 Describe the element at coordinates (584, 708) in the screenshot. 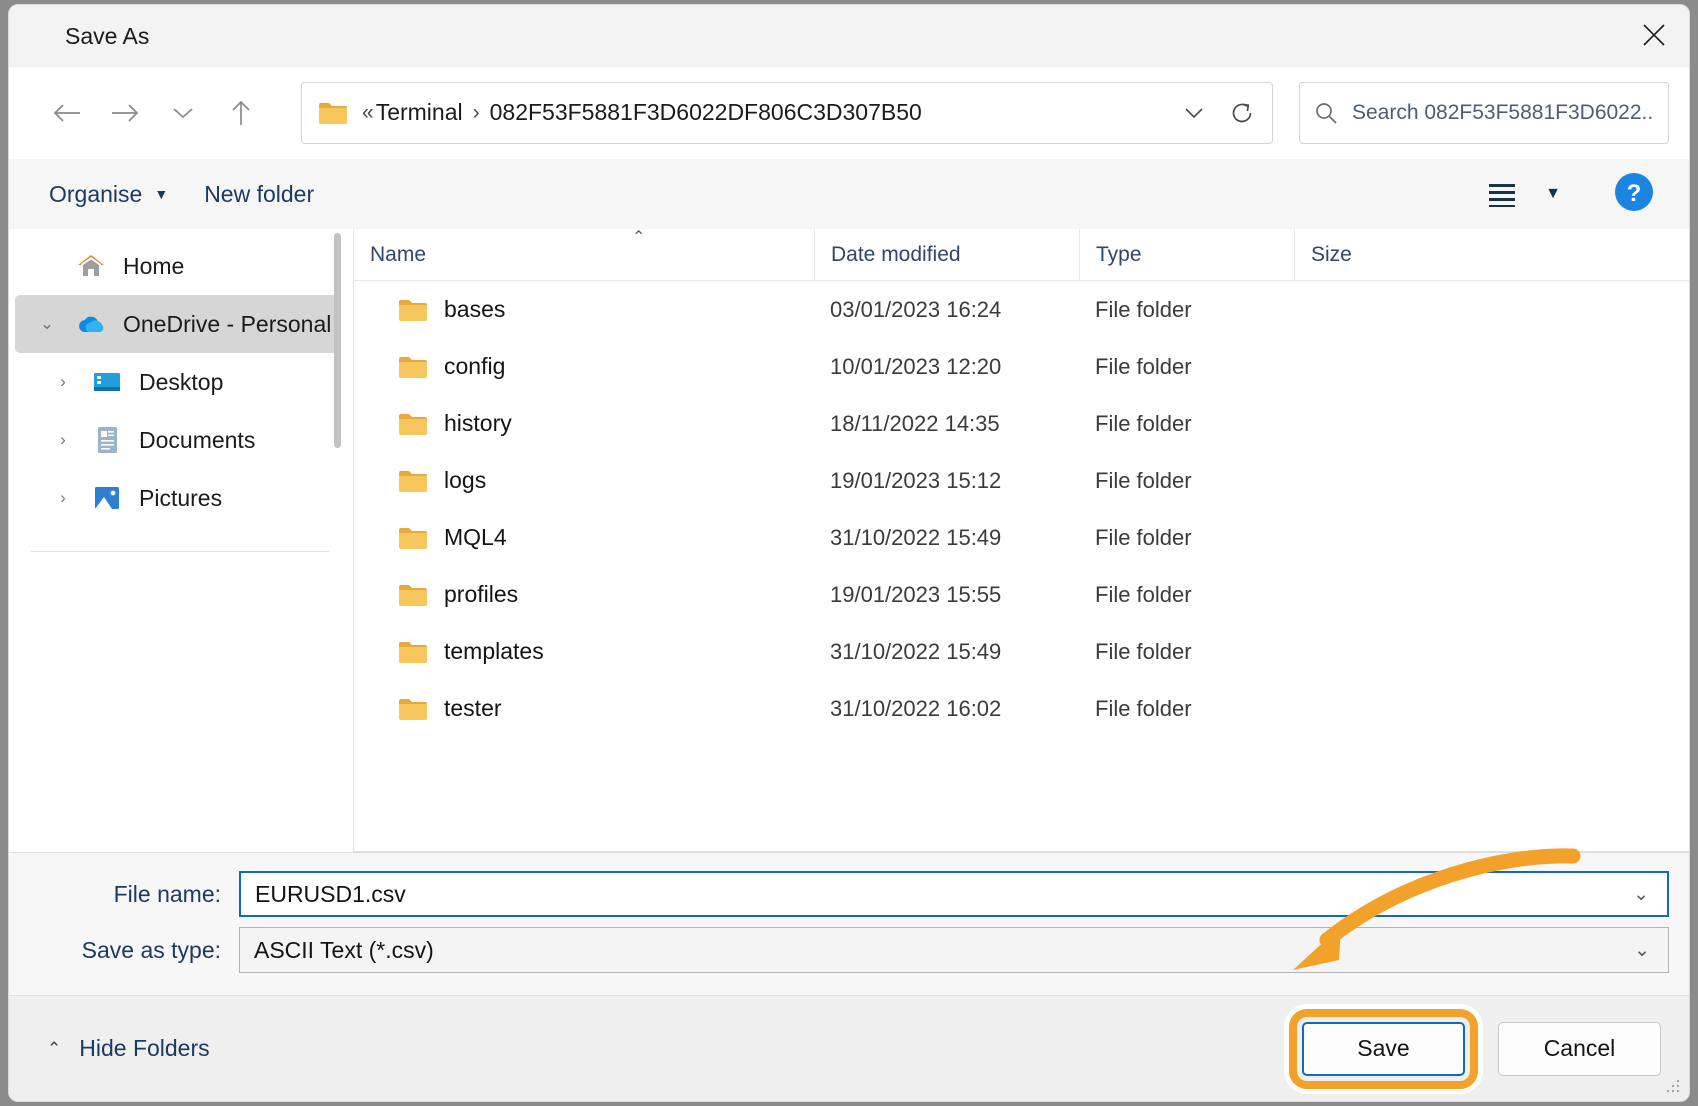

I see `file-row-name: tester` at that location.